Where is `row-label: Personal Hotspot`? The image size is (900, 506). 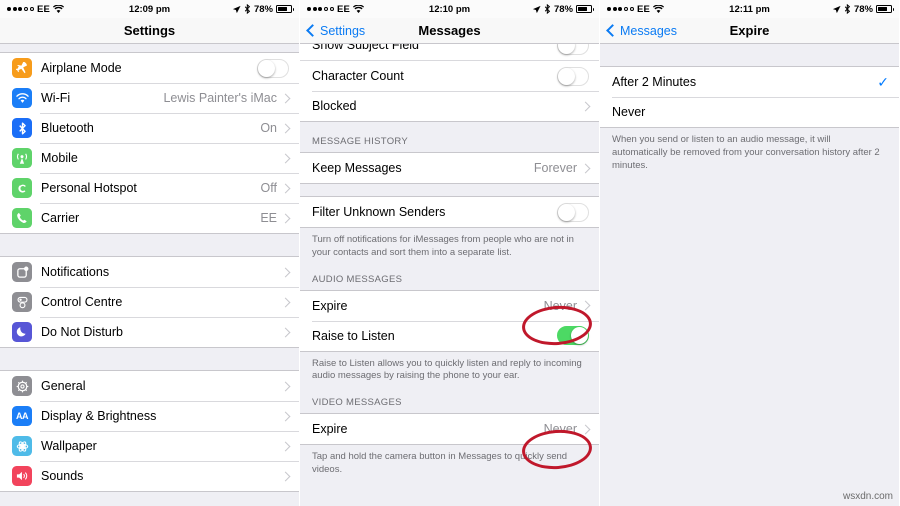 row-label: Personal Hotspot is located at coordinates (89, 188).